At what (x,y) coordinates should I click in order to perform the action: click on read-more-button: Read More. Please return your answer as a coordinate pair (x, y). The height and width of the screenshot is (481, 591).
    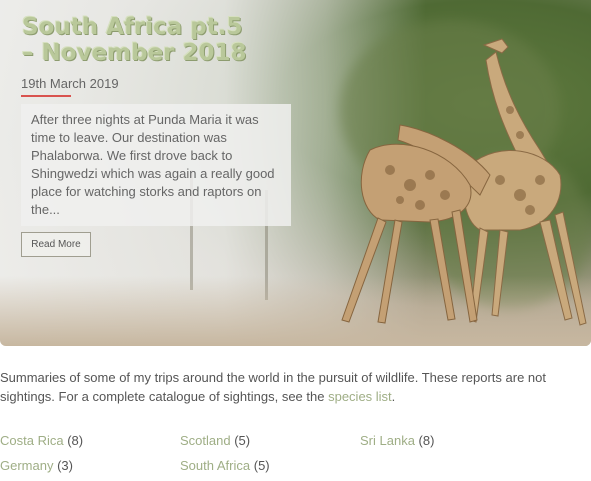
    Looking at the image, I should click on (56, 244).